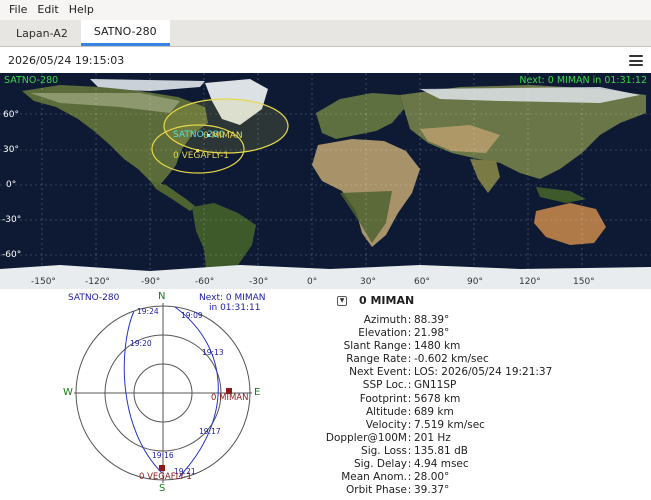 This screenshot has width=651, height=500. Describe the element at coordinates (384, 385) in the screenshot. I see `info-label: SSP Loc.` at that location.